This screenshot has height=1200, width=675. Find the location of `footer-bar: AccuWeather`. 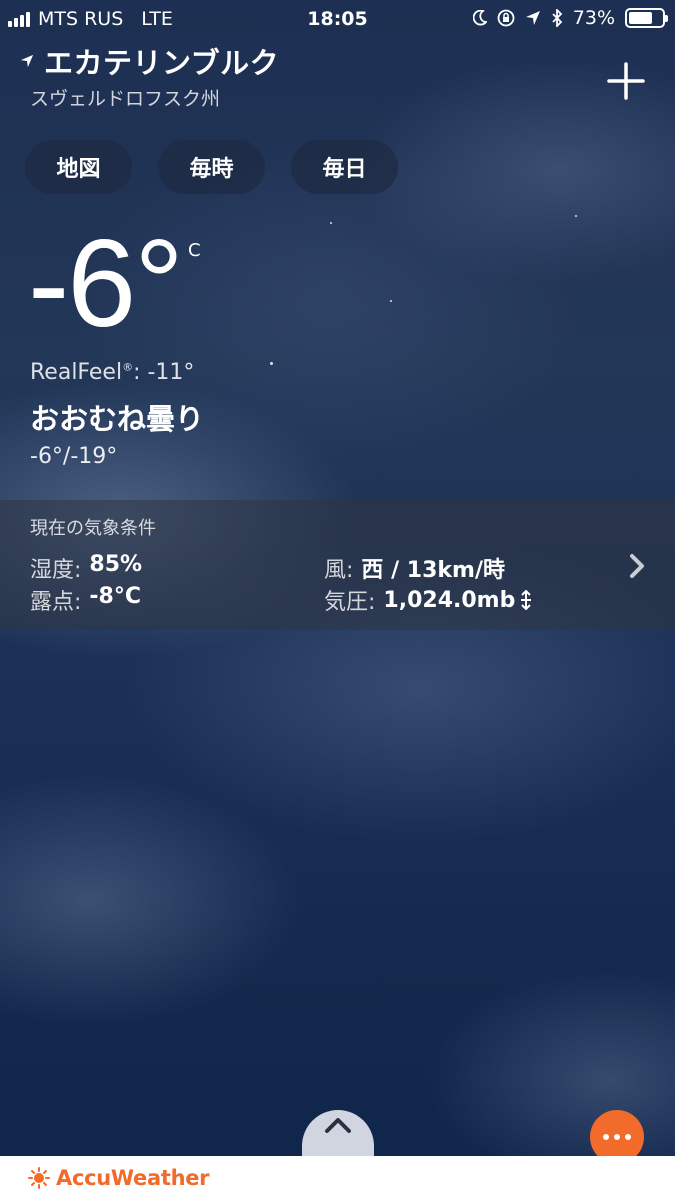

footer-bar: AccuWeather is located at coordinates (337, 1178).